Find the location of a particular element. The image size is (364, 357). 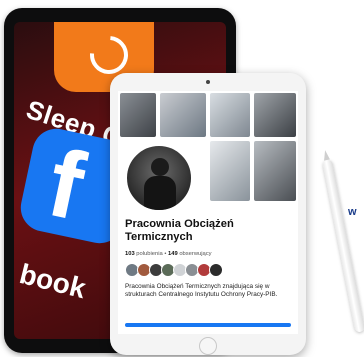

camera-icon is located at coordinates (208, 82).